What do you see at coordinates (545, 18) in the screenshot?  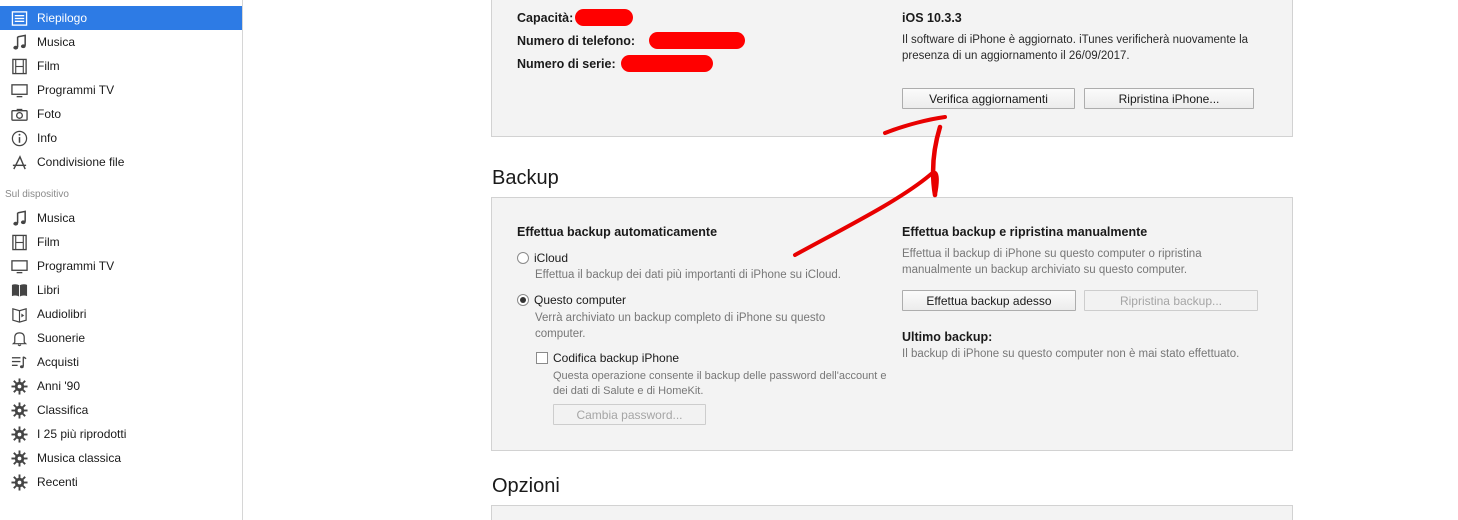 I see `capacity-label: Capacità:` at bounding box center [545, 18].